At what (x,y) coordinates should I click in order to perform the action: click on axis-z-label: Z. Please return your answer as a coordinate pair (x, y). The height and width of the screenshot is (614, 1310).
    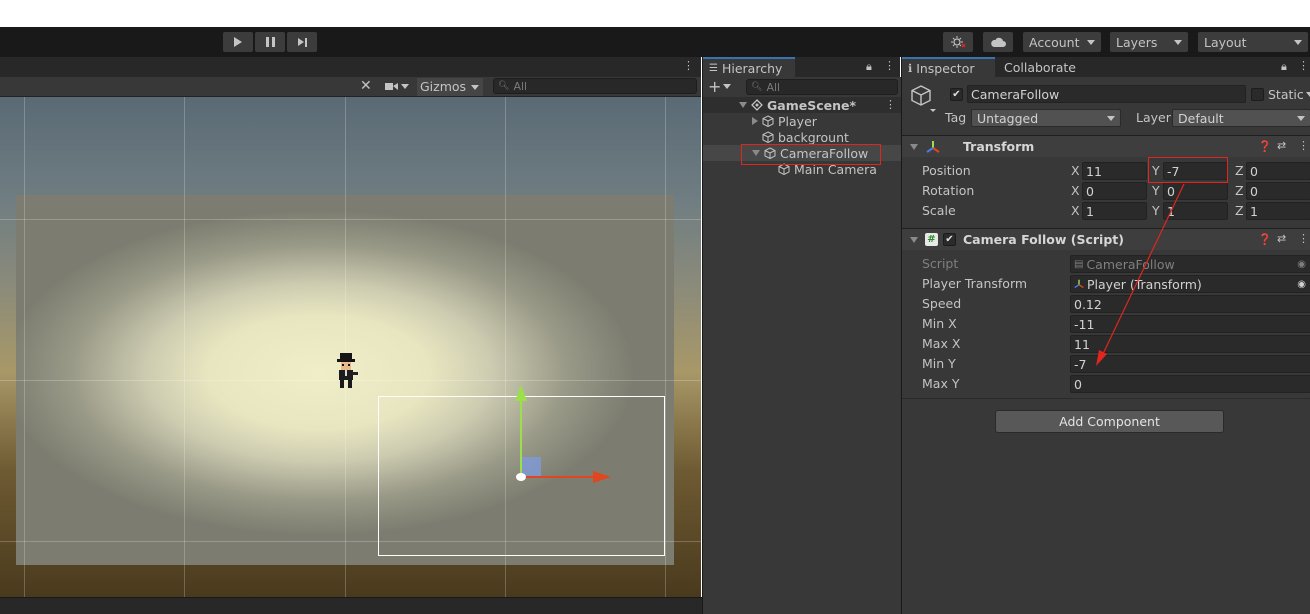
    Looking at the image, I should click on (1239, 170).